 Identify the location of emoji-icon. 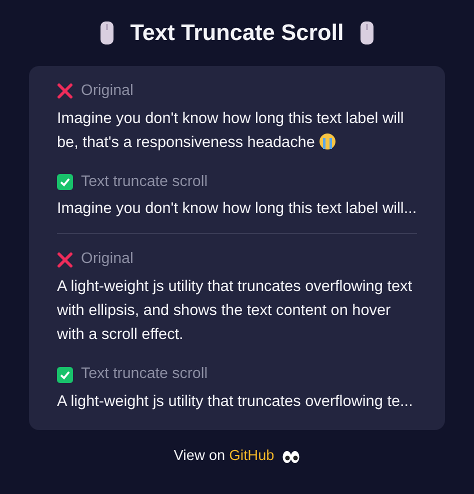
(327, 141).